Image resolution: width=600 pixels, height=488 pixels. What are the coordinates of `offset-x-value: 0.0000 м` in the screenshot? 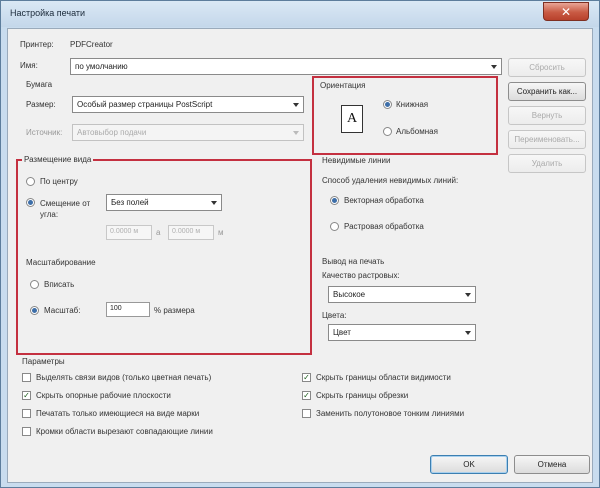 It's located at (124, 231).